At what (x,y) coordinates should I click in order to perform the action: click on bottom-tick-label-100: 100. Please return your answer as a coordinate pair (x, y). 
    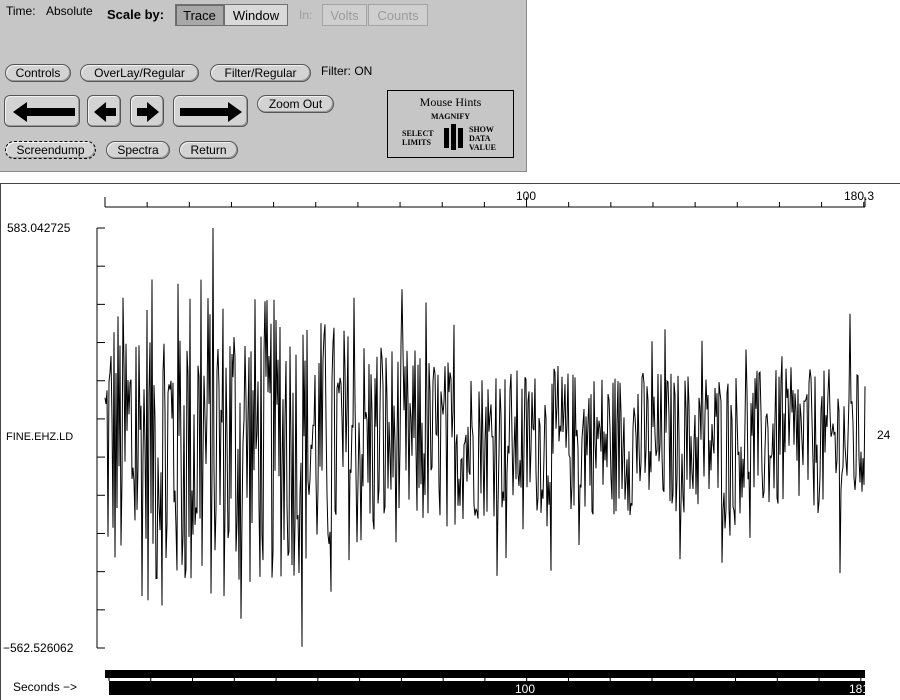
    Looking at the image, I should click on (525, 689).